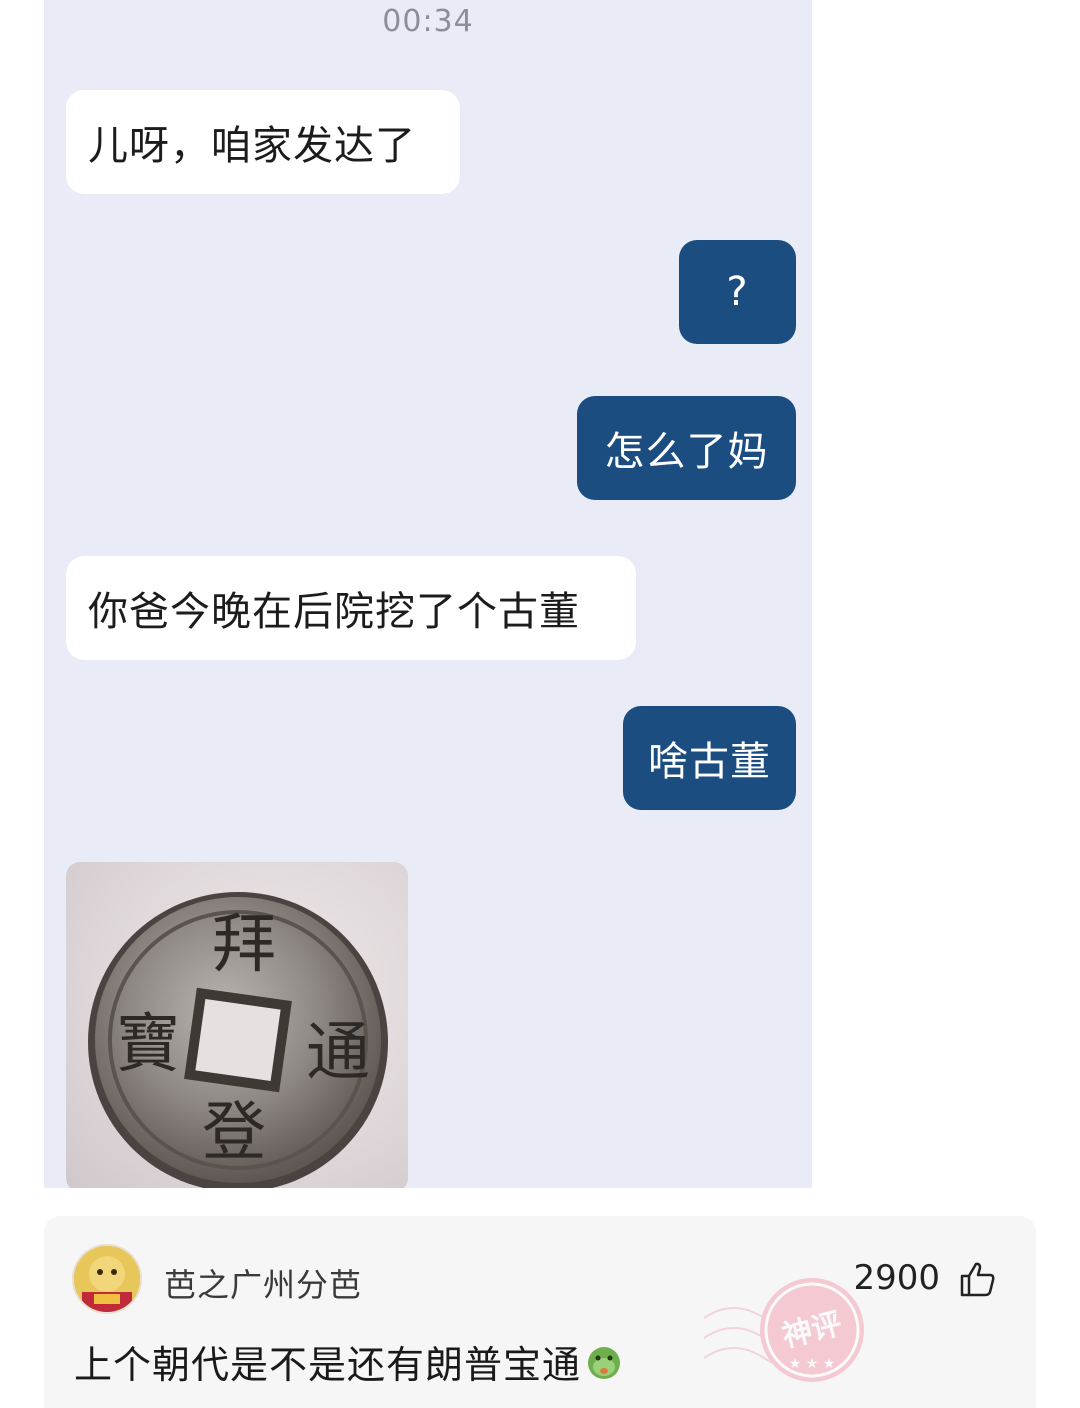 This screenshot has height=1408, width=1080. I want to click on green-face-emoji-icon, so click(604, 1362).